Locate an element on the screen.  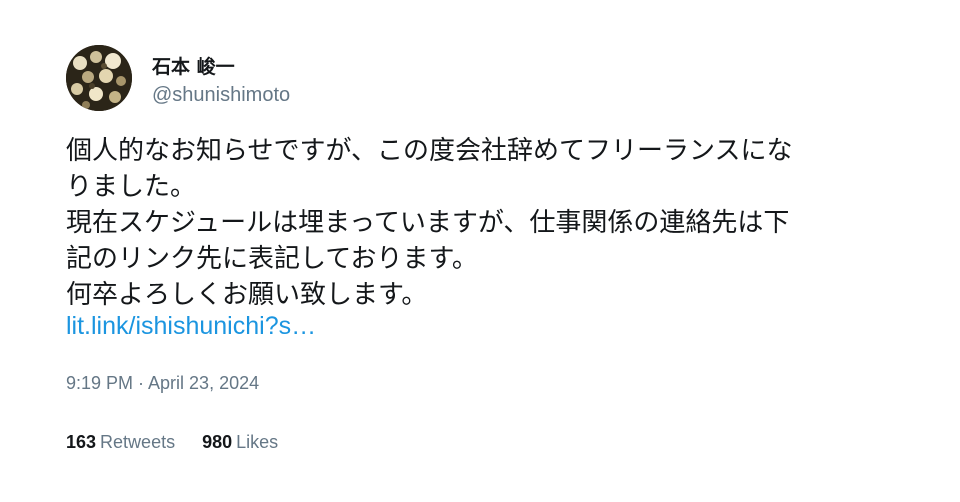
likes-label: Likes is located at coordinates (257, 442).